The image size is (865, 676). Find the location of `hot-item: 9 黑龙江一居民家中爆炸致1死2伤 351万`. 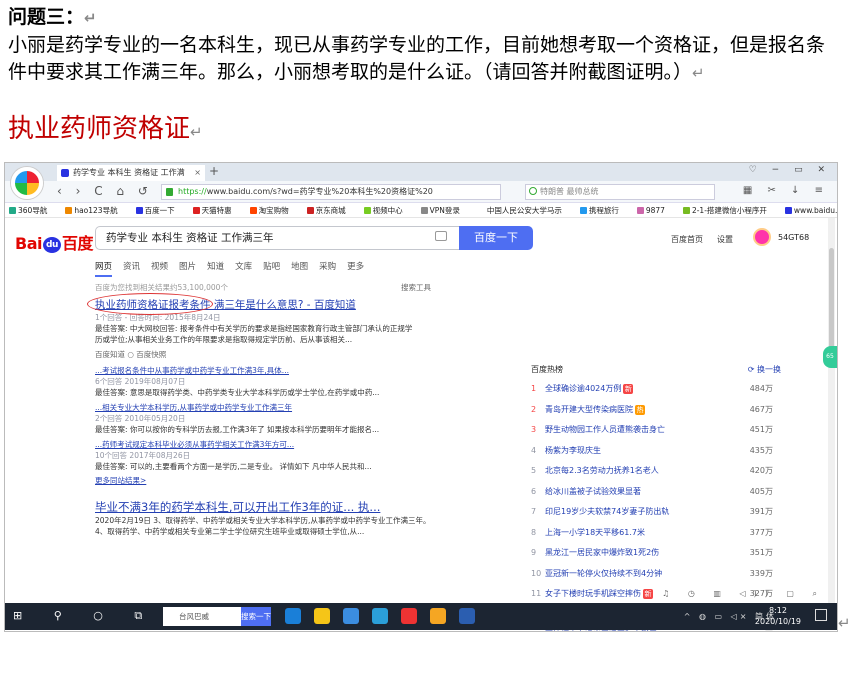

hot-item: 9 黑龙江一居民家中爆炸致1死2伤 351万 is located at coordinates (656, 556).